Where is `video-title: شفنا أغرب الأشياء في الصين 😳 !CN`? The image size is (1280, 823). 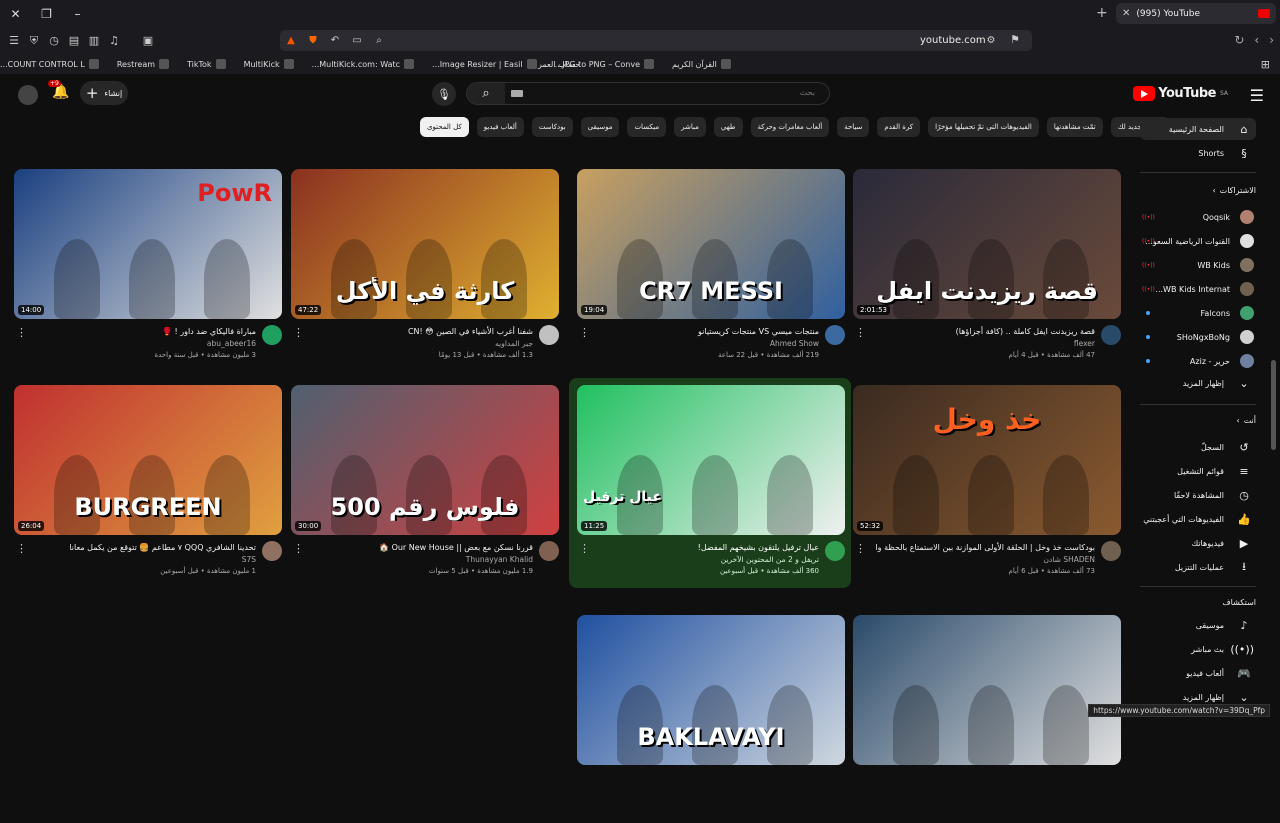 video-title: شفنا أغرب الأشياء في الصين 😳 !CN is located at coordinates (423, 332).